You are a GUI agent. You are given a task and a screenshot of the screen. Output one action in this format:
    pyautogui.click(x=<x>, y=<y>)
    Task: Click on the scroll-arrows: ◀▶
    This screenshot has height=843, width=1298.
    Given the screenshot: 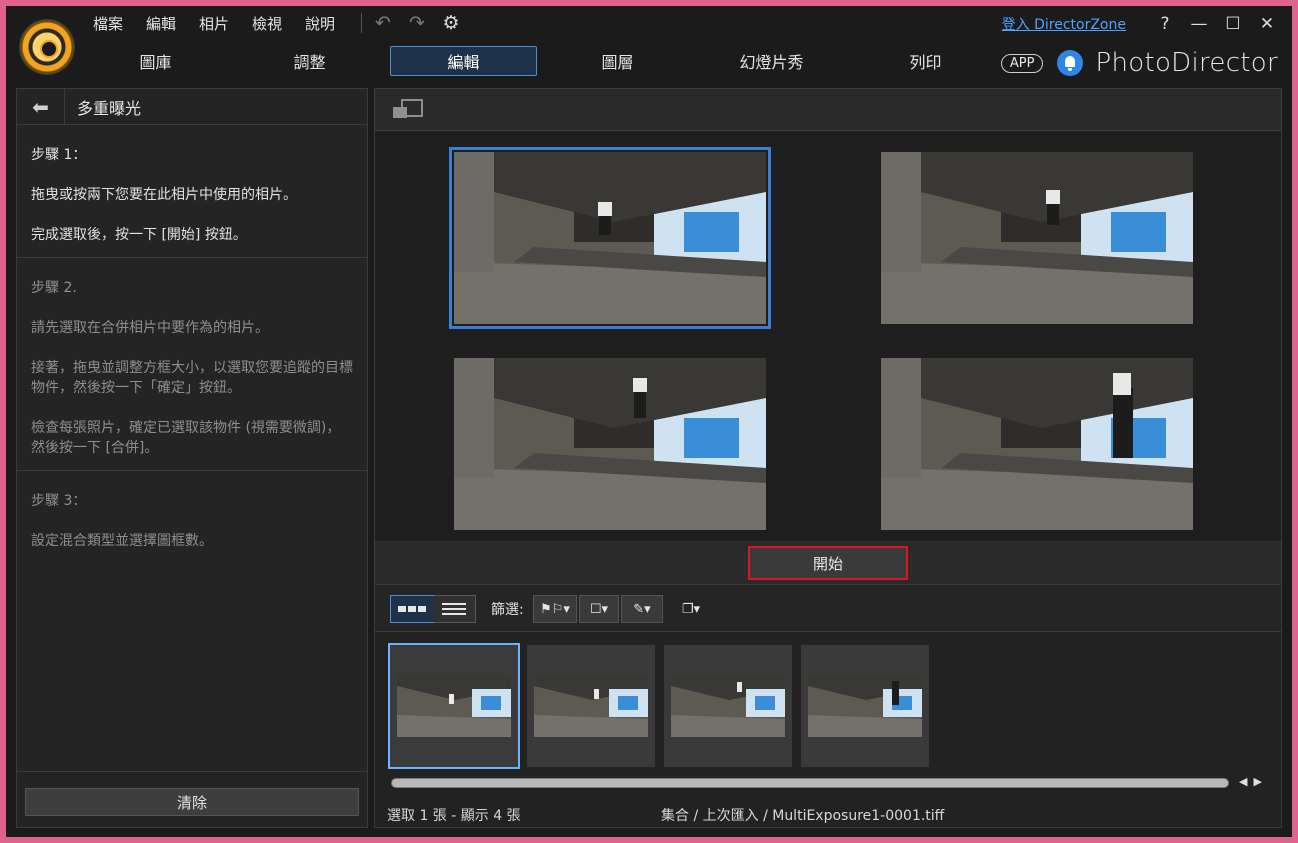 What is the action you would take?
    pyautogui.click(x=1253, y=781)
    